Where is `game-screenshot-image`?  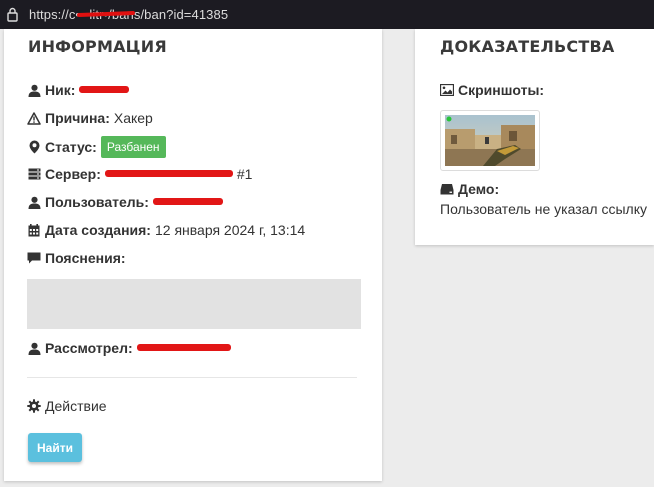
game-screenshot-image is located at coordinates (490, 140).